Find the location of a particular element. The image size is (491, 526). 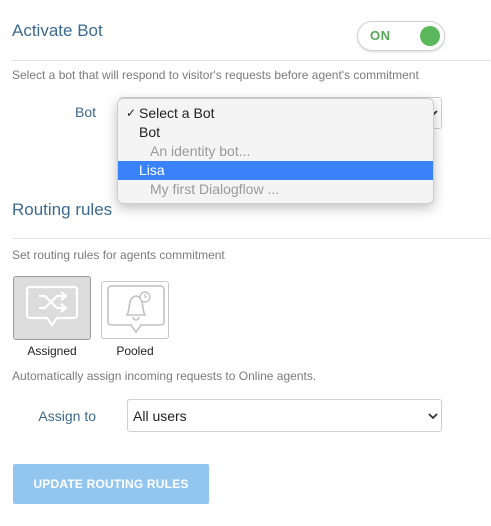

toggle-knob is located at coordinates (430, 36).